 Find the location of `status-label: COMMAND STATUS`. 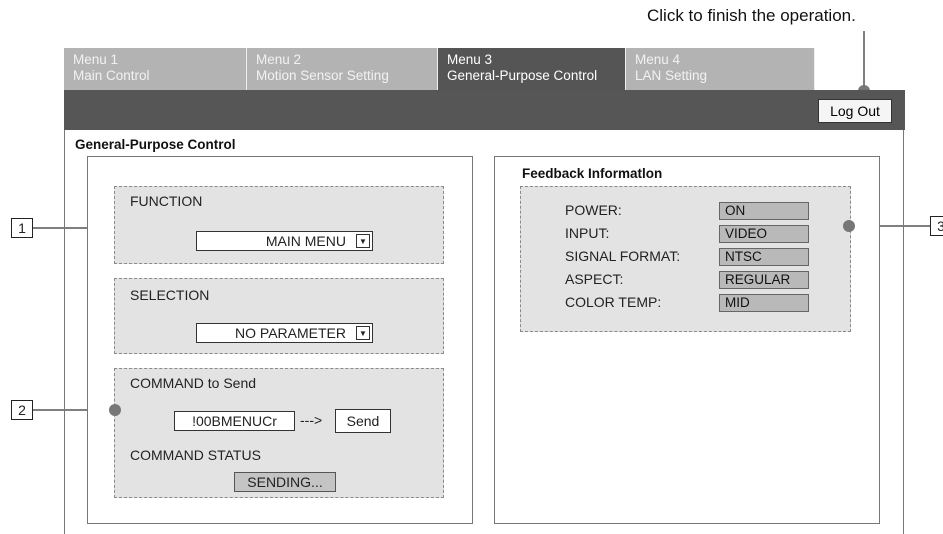

status-label: COMMAND STATUS is located at coordinates (195, 455).